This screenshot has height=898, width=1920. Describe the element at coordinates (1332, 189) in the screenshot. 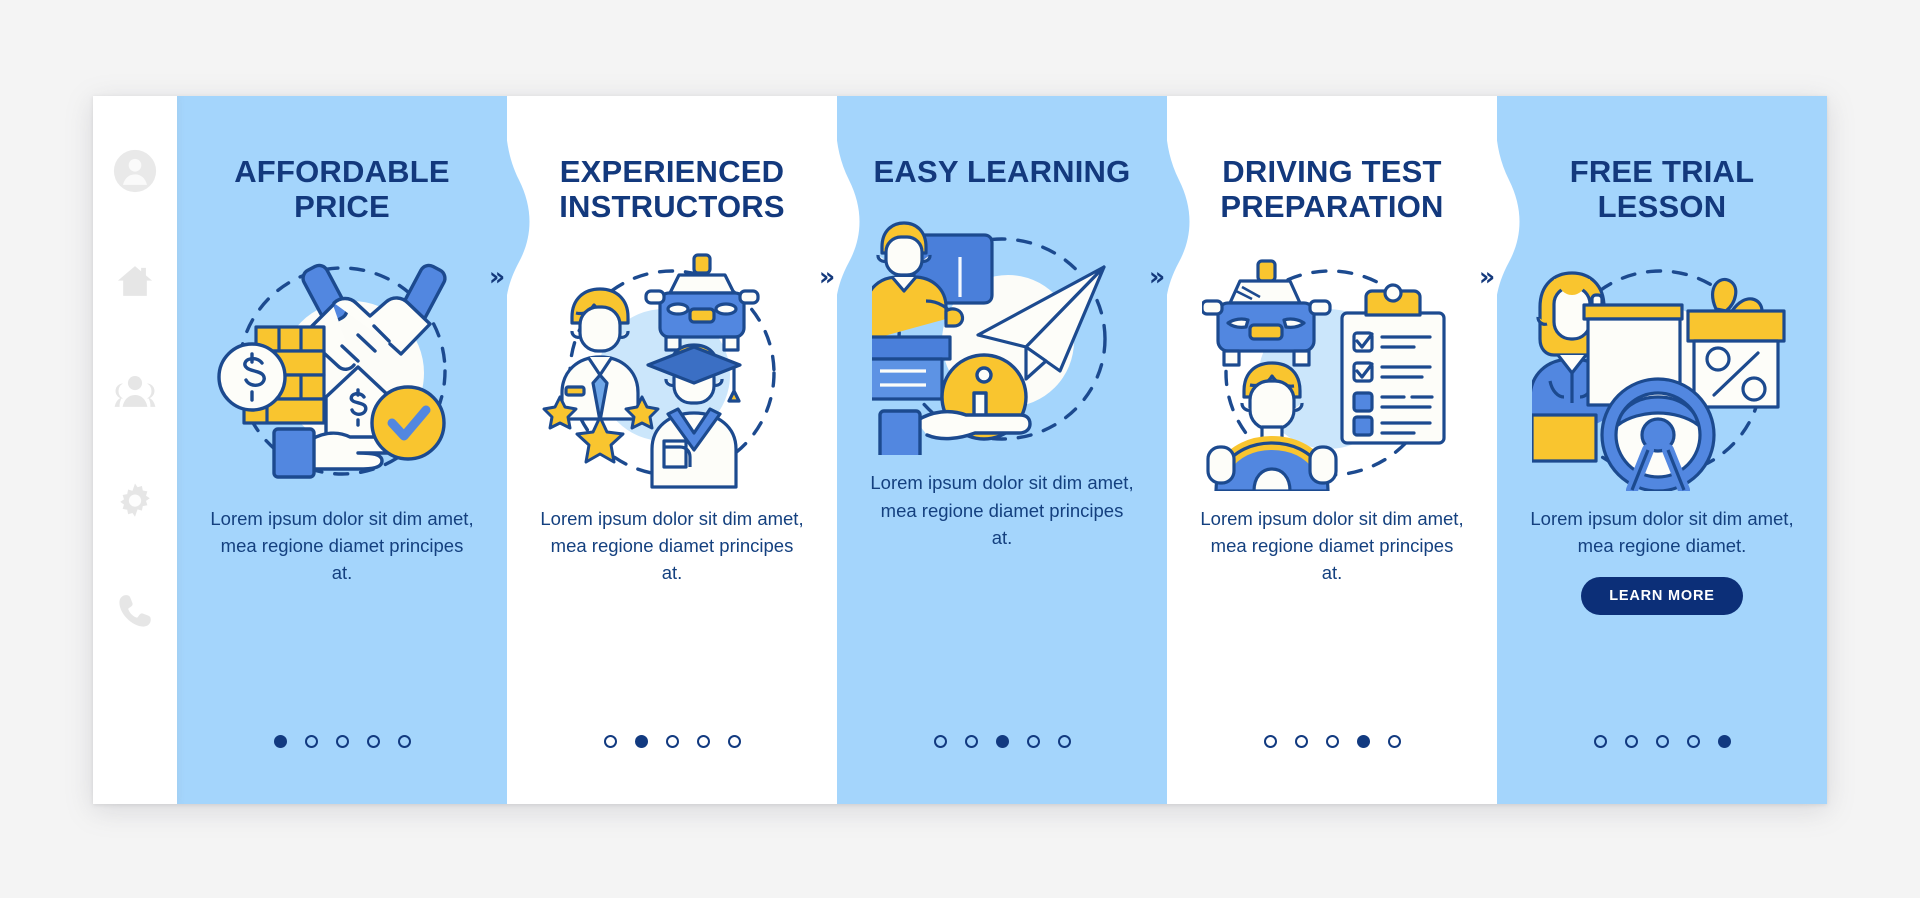

I see `panel-title: DRIVING TEST PREPARATION` at that location.